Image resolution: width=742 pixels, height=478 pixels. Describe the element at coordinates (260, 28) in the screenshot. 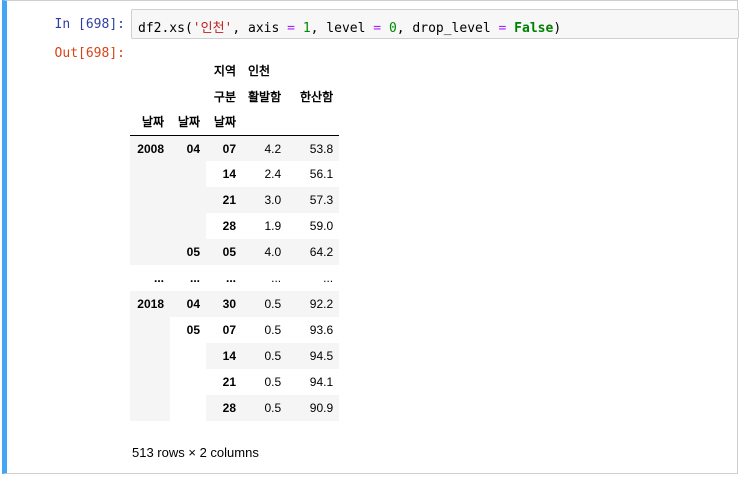

I see `code-token: , axis` at that location.